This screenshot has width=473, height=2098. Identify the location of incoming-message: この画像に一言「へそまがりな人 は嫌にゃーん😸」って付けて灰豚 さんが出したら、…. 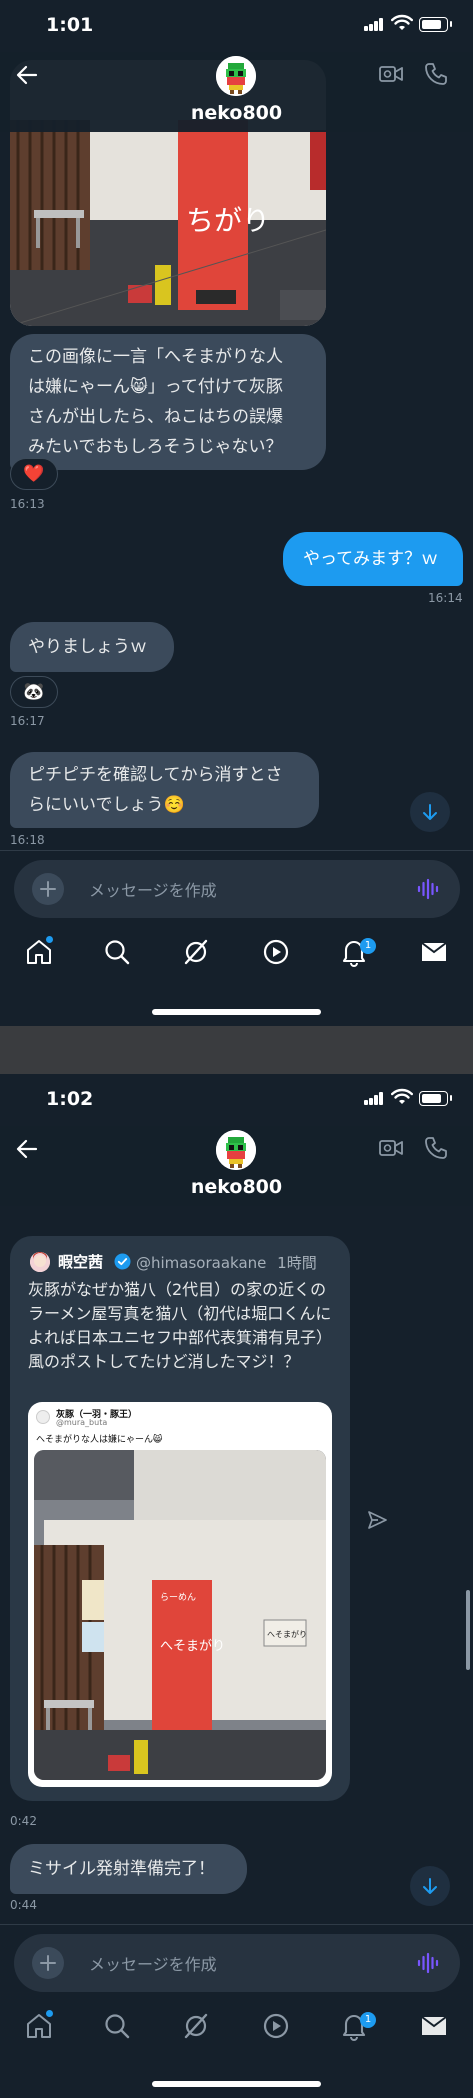
(168, 402).